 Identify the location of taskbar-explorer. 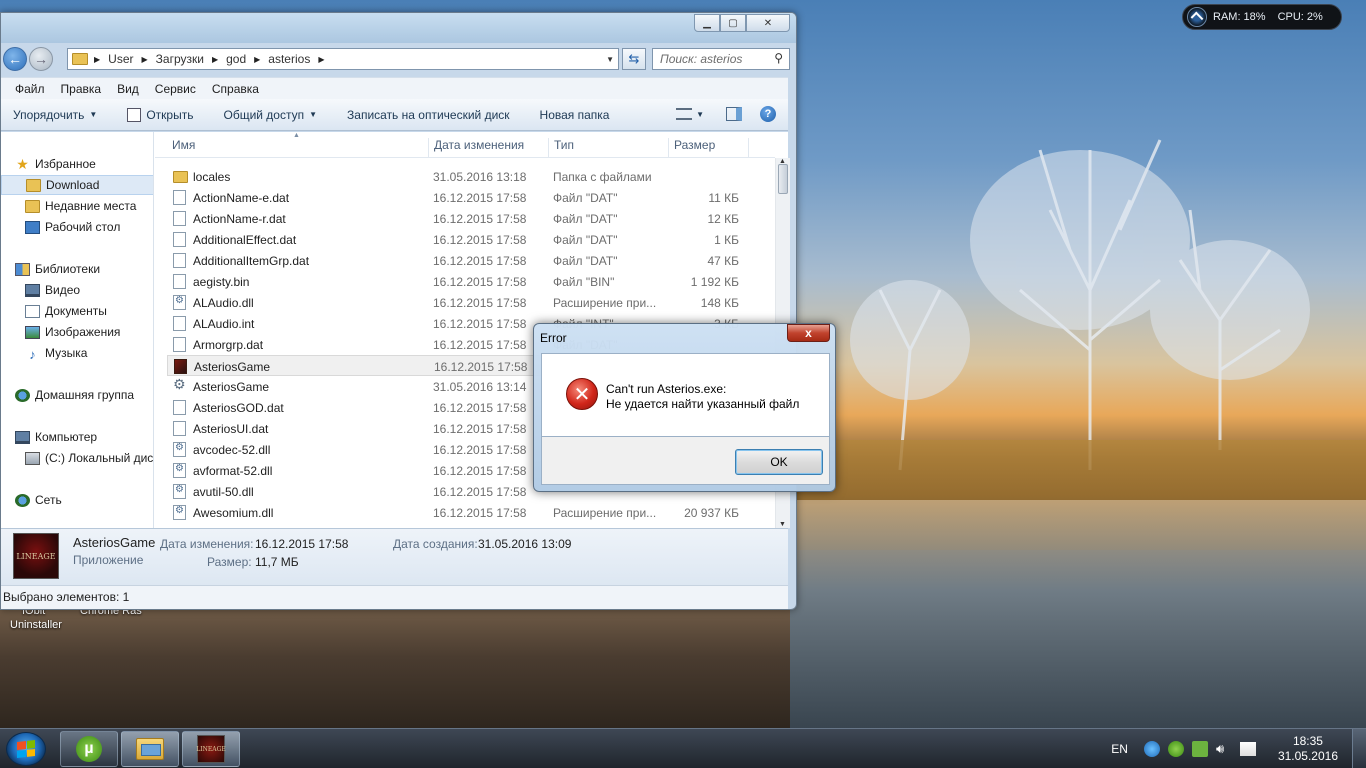
(150, 749).